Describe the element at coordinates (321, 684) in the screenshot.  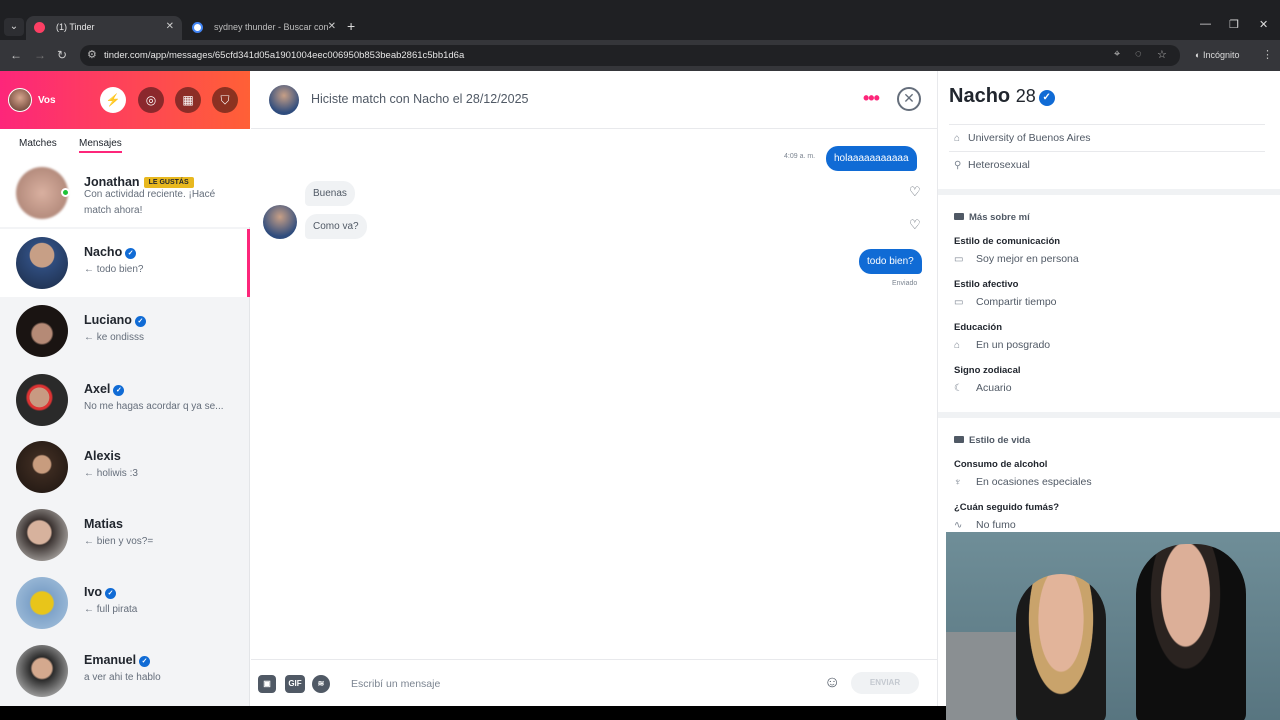
I see `spotify-icon: ≋` at that location.